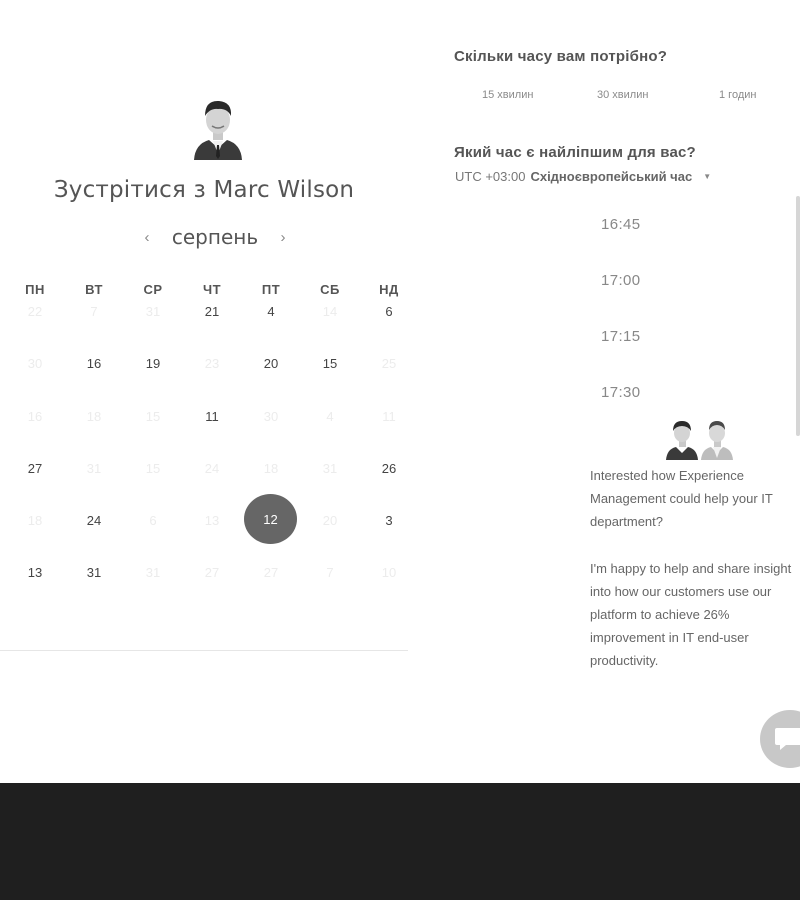 The height and width of the screenshot is (900, 800). What do you see at coordinates (798, 316) in the screenshot?
I see `time-slots-scrollbar` at bounding box center [798, 316].